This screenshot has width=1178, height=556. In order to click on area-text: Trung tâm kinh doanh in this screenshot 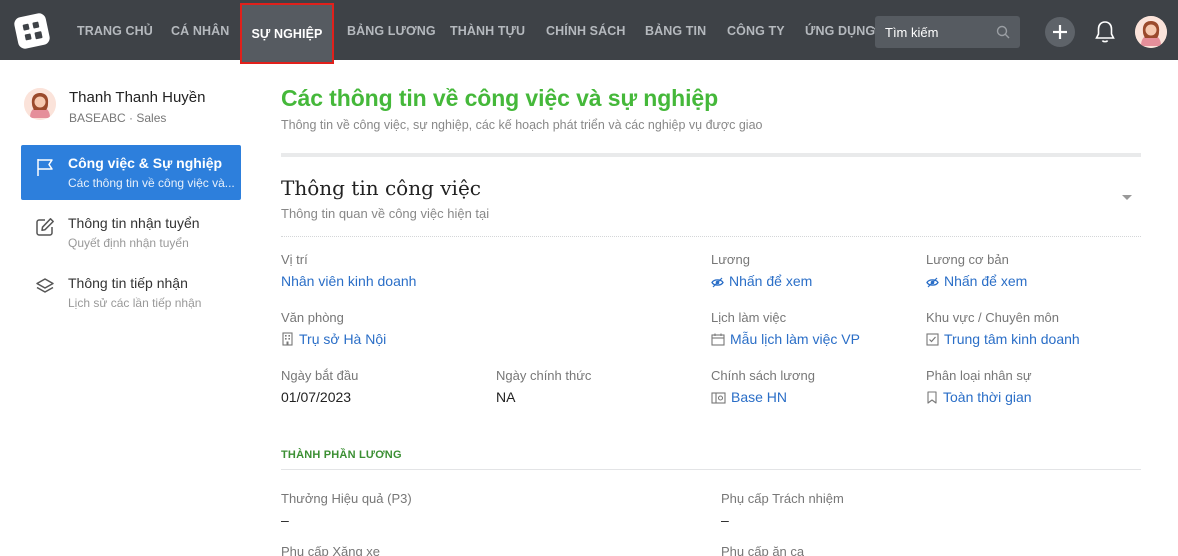, I will do `click(1012, 339)`.